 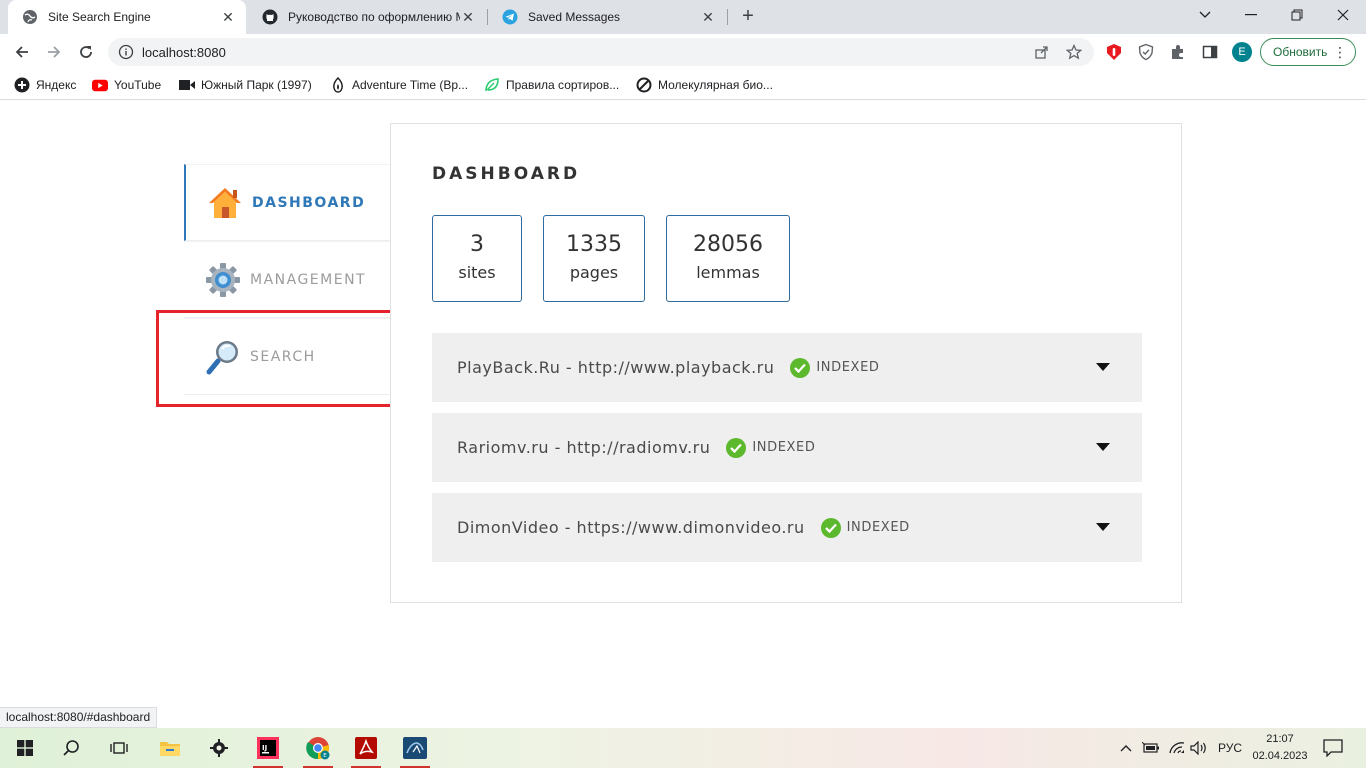 I want to click on minimize-button, so click(x=1251, y=15).